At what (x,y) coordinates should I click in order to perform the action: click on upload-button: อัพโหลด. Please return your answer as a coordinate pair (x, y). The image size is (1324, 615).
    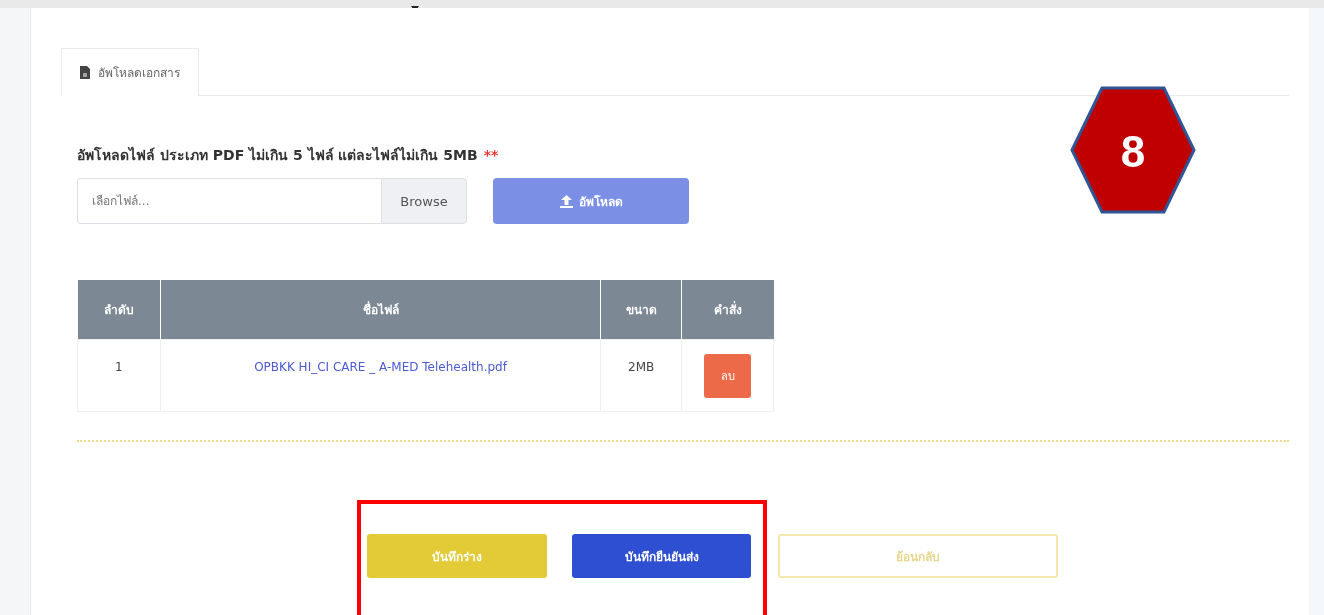
    Looking at the image, I should click on (591, 201).